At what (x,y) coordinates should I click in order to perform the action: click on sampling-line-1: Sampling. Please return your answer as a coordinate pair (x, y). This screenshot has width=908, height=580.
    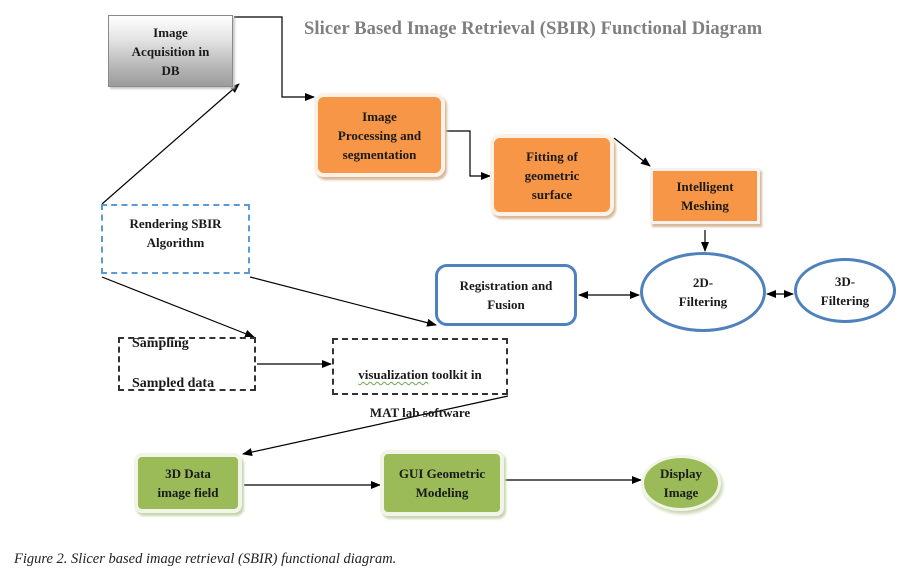
    Looking at the image, I should click on (160, 343).